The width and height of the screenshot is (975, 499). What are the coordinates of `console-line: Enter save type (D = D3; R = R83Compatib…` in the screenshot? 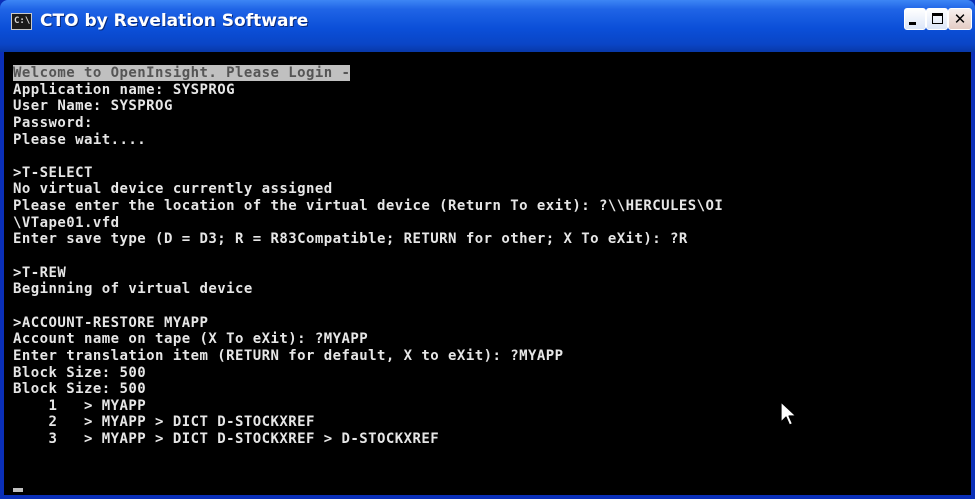 It's located at (350, 239).